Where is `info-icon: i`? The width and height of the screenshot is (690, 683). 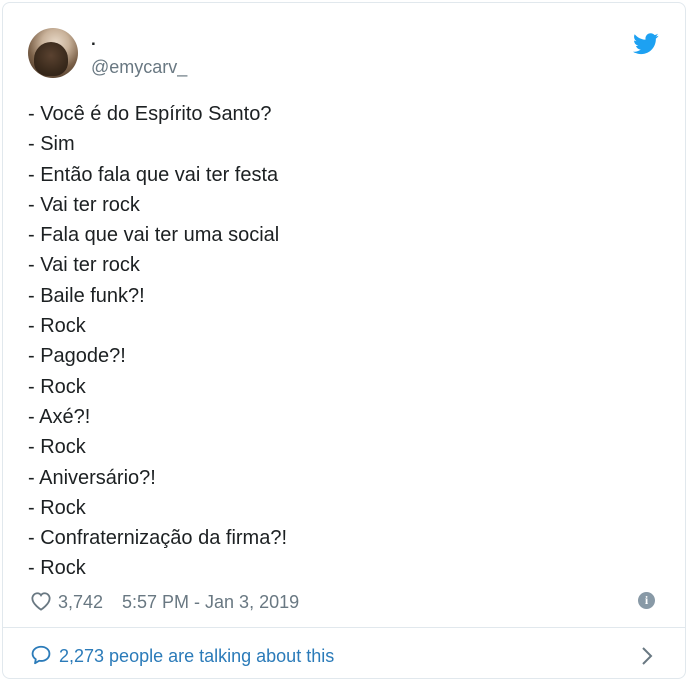 info-icon: i is located at coordinates (646, 600).